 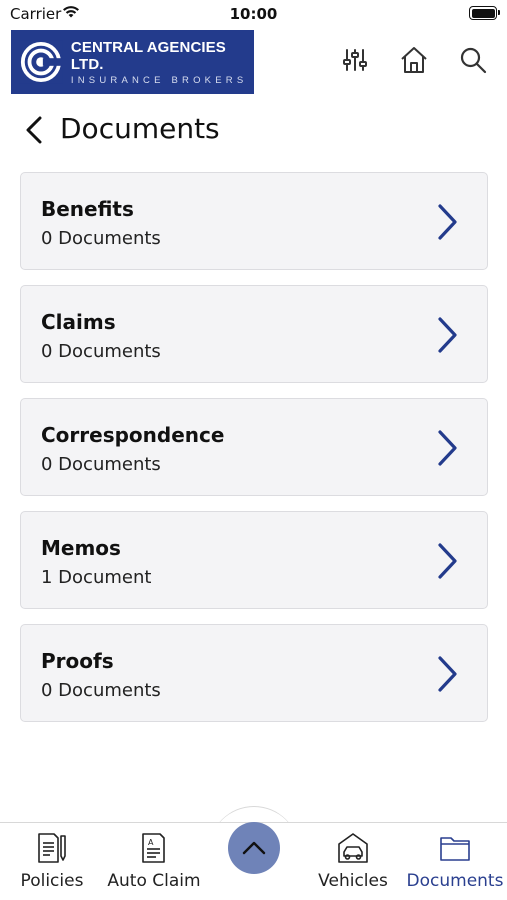 I want to click on status-time: 10:00, so click(x=253, y=14).